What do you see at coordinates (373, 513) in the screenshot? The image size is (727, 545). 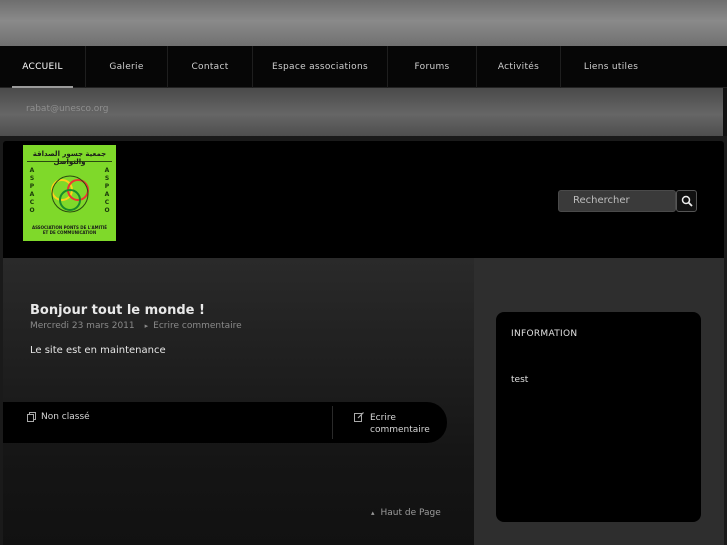 I see `chevron-up-icon: ▴` at bounding box center [373, 513].